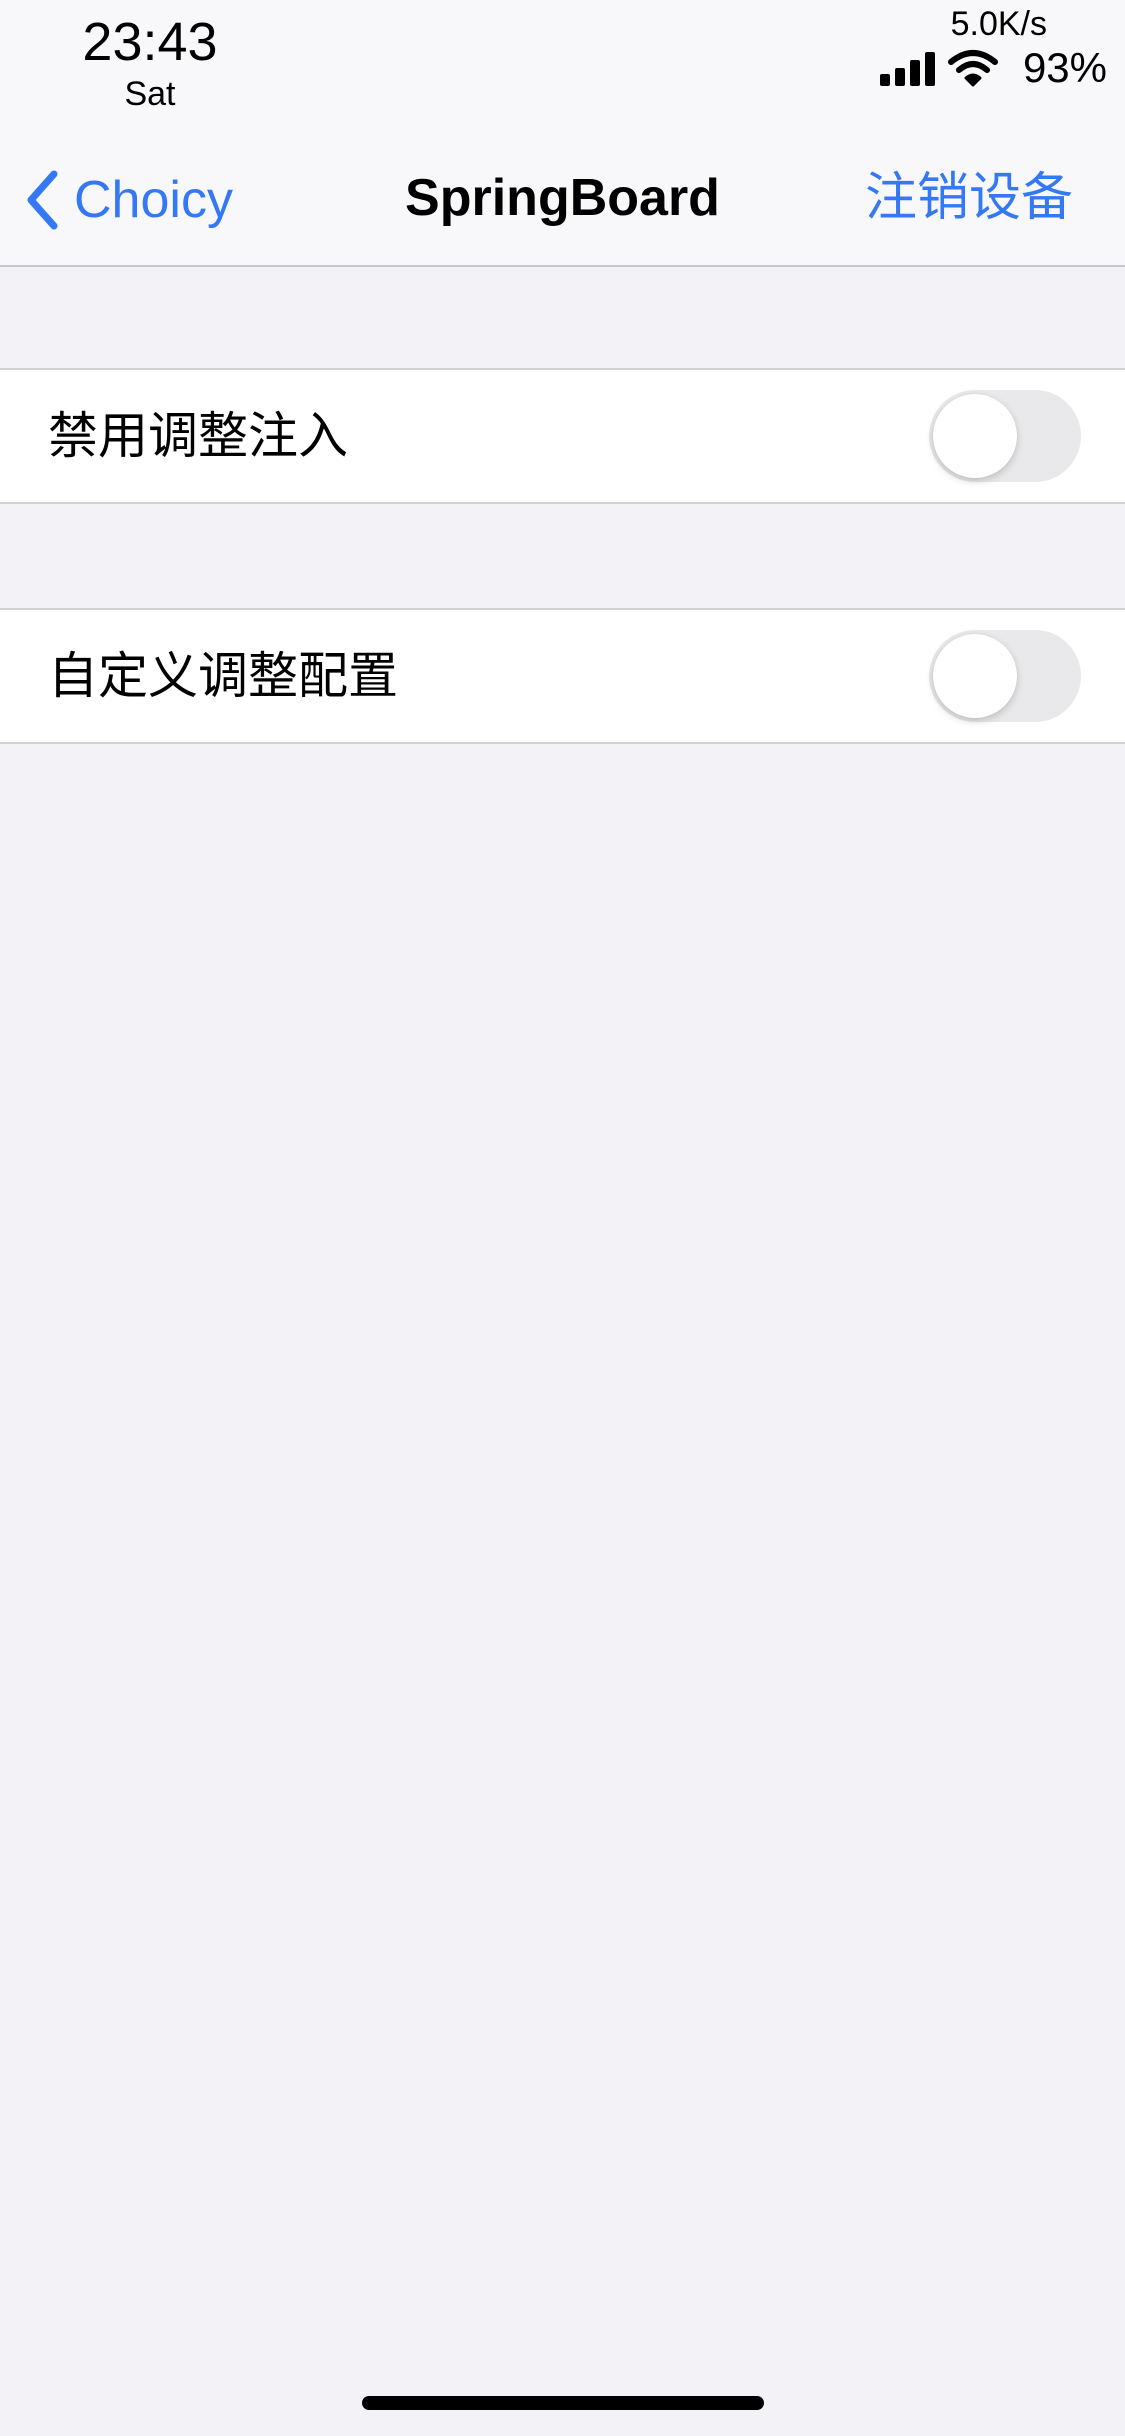 This screenshot has width=1125, height=2436. What do you see at coordinates (223, 676) in the screenshot?
I see `setting-label: 自定义调整配置` at bounding box center [223, 676].